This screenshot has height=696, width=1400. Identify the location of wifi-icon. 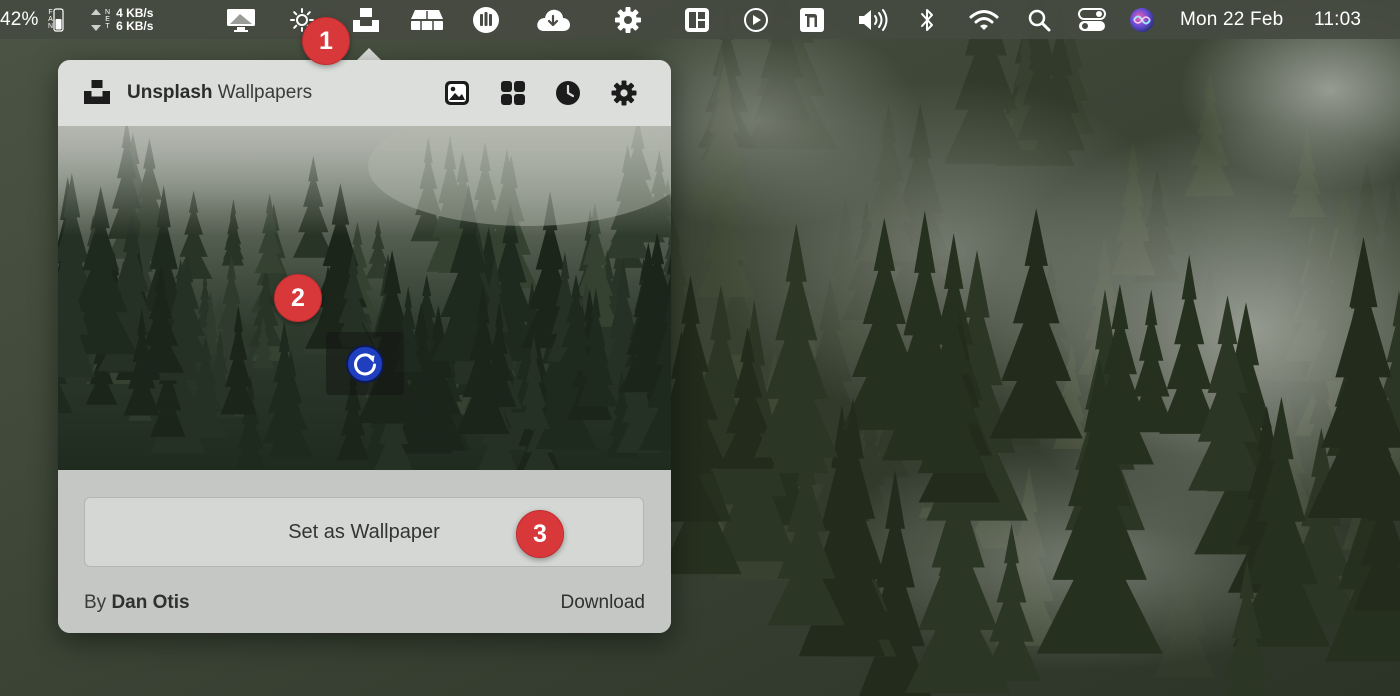
(984, 19).